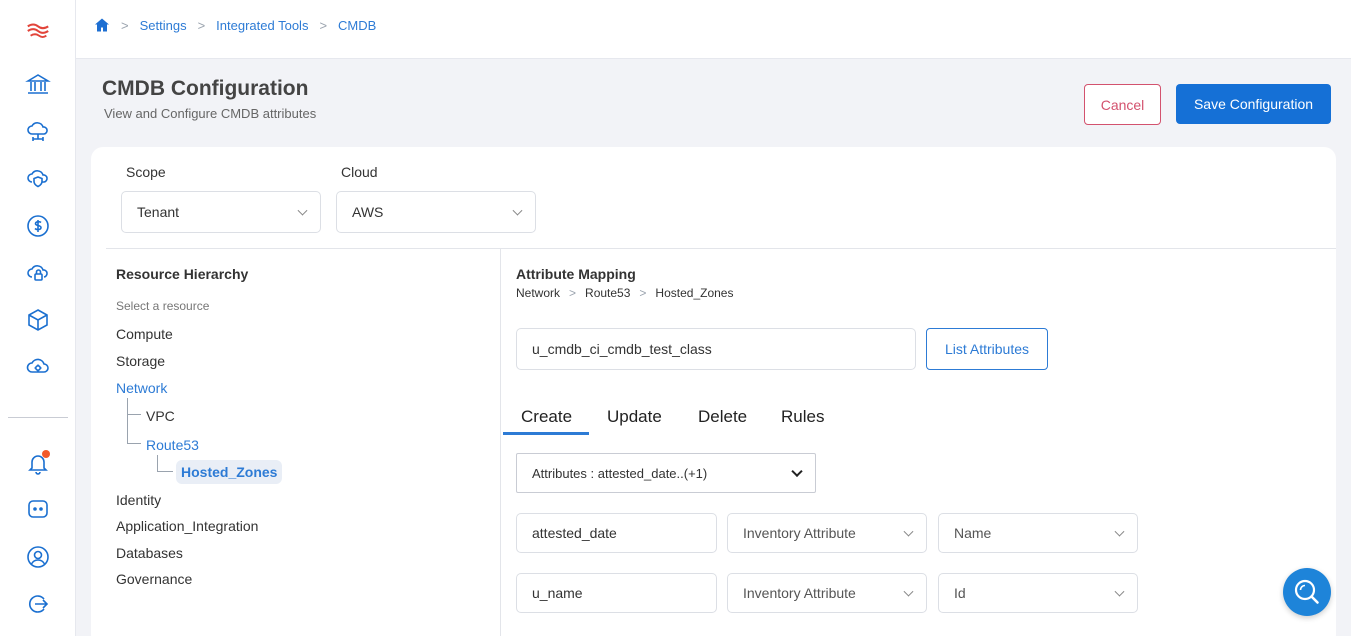 The height and width of the screenshot is (636, 1351). I want to click on dollar-icon, so click(38, 226).